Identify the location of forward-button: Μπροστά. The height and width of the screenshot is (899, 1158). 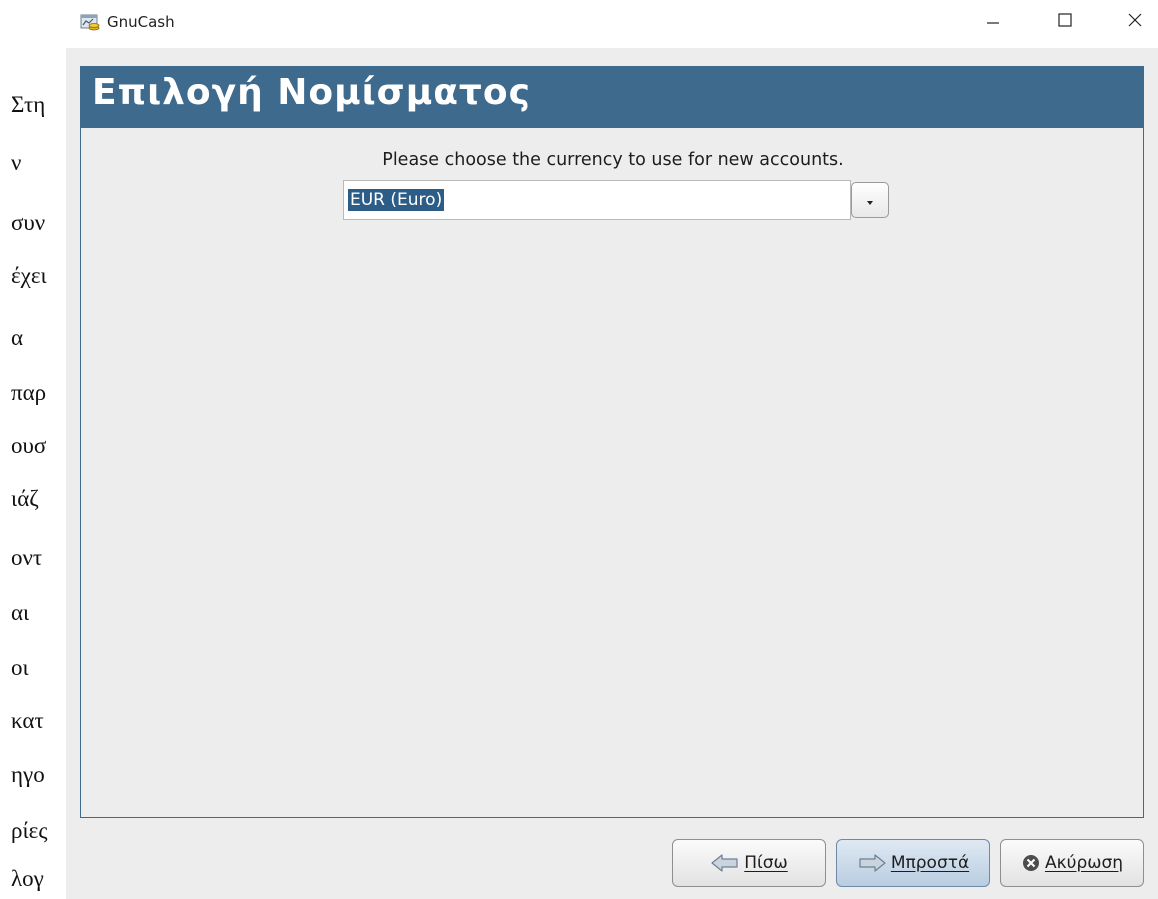
(913, 863).